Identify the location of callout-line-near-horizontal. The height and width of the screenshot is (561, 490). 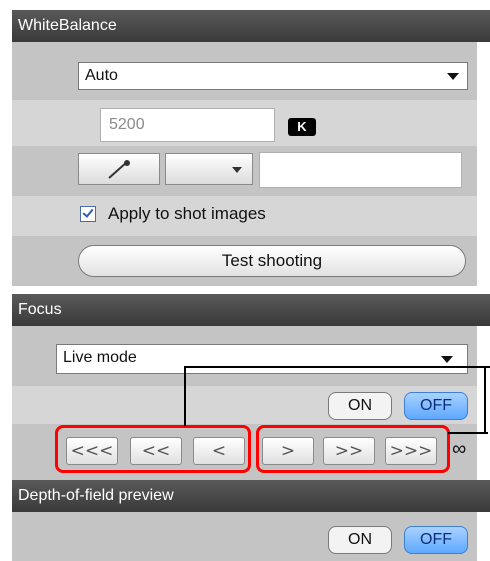
(337, 367).